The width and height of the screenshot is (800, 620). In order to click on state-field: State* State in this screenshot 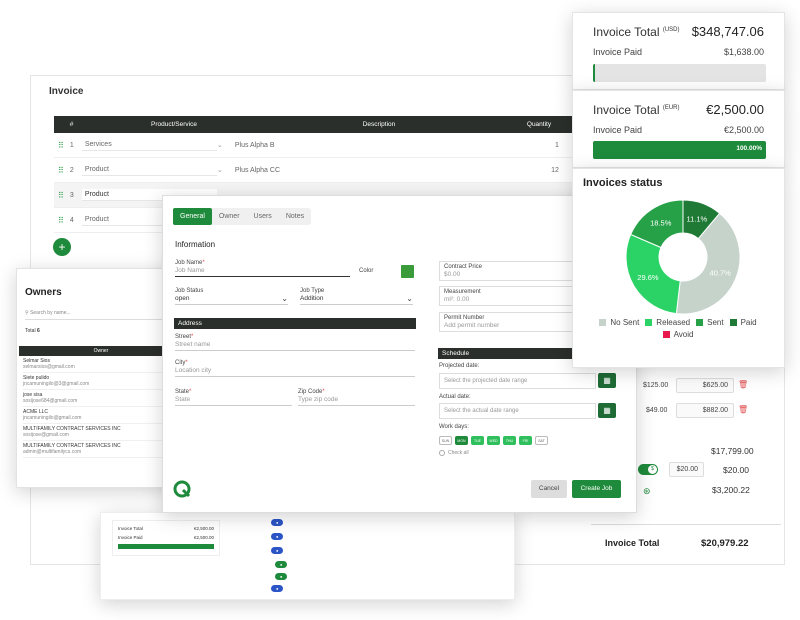, I will do `click(233, 397)`.